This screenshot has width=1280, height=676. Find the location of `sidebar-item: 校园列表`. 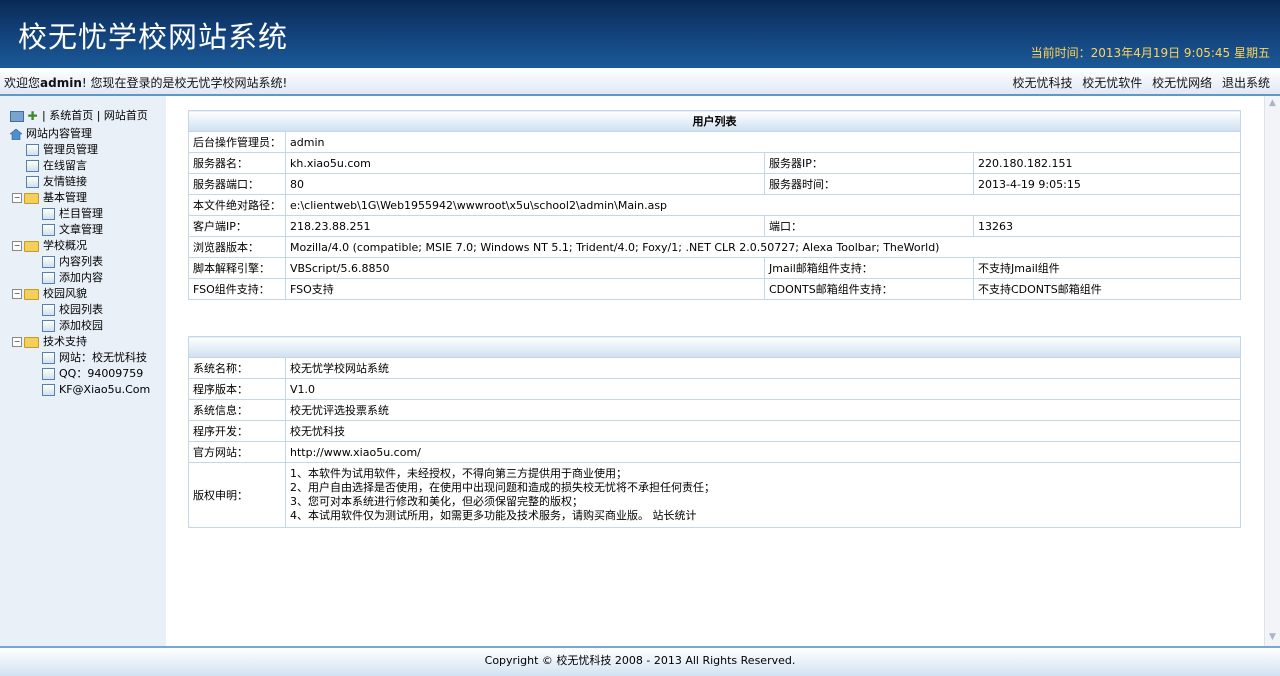

sidebar-item: 校园列表 is located at coordinates (72, 310).